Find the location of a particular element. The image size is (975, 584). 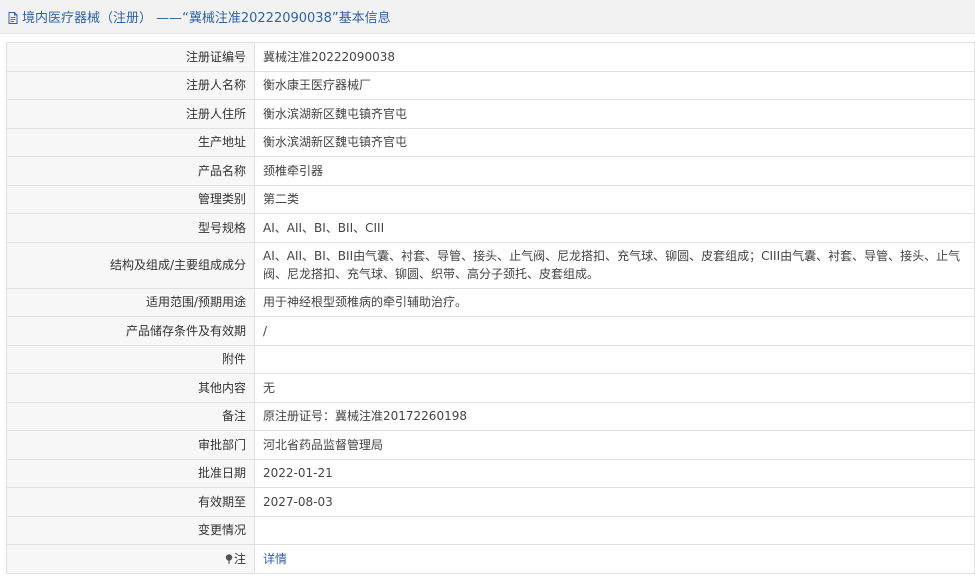

table-row: 有效期至 2027-08-03 is located at coordinates (490, 502).